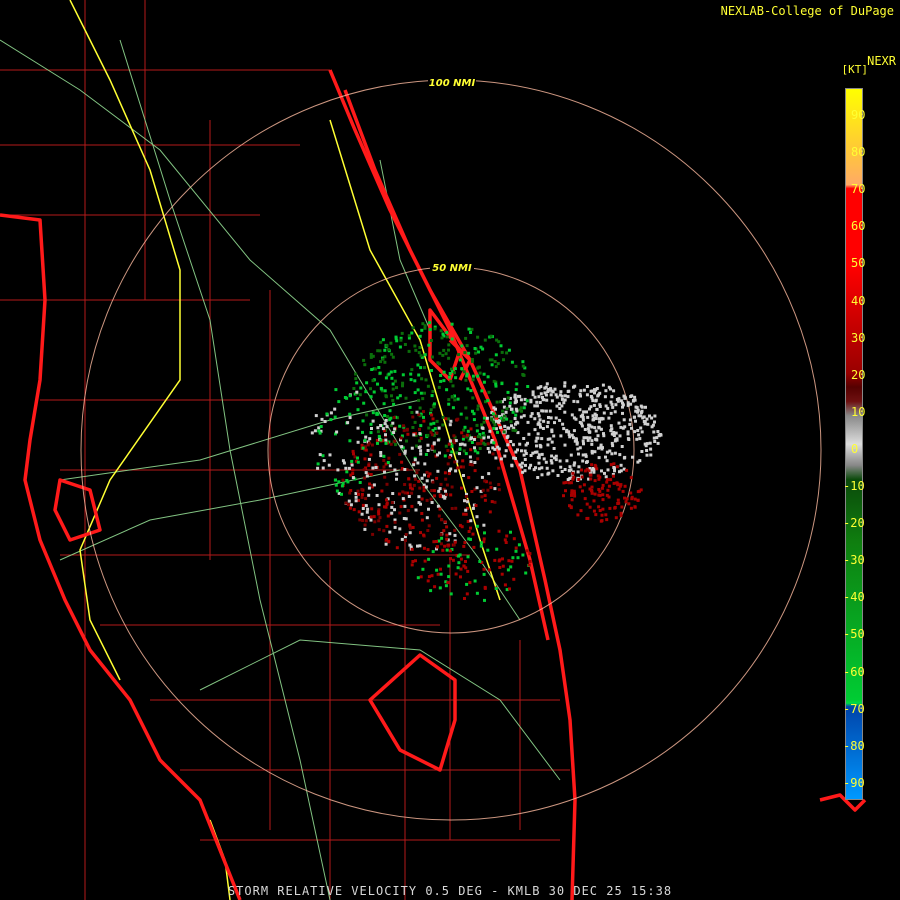 Image resolution: width=900 pixels, height=900 pixels. I want to click on range-ring-label-100: 100 NMI, so click(452, 83).